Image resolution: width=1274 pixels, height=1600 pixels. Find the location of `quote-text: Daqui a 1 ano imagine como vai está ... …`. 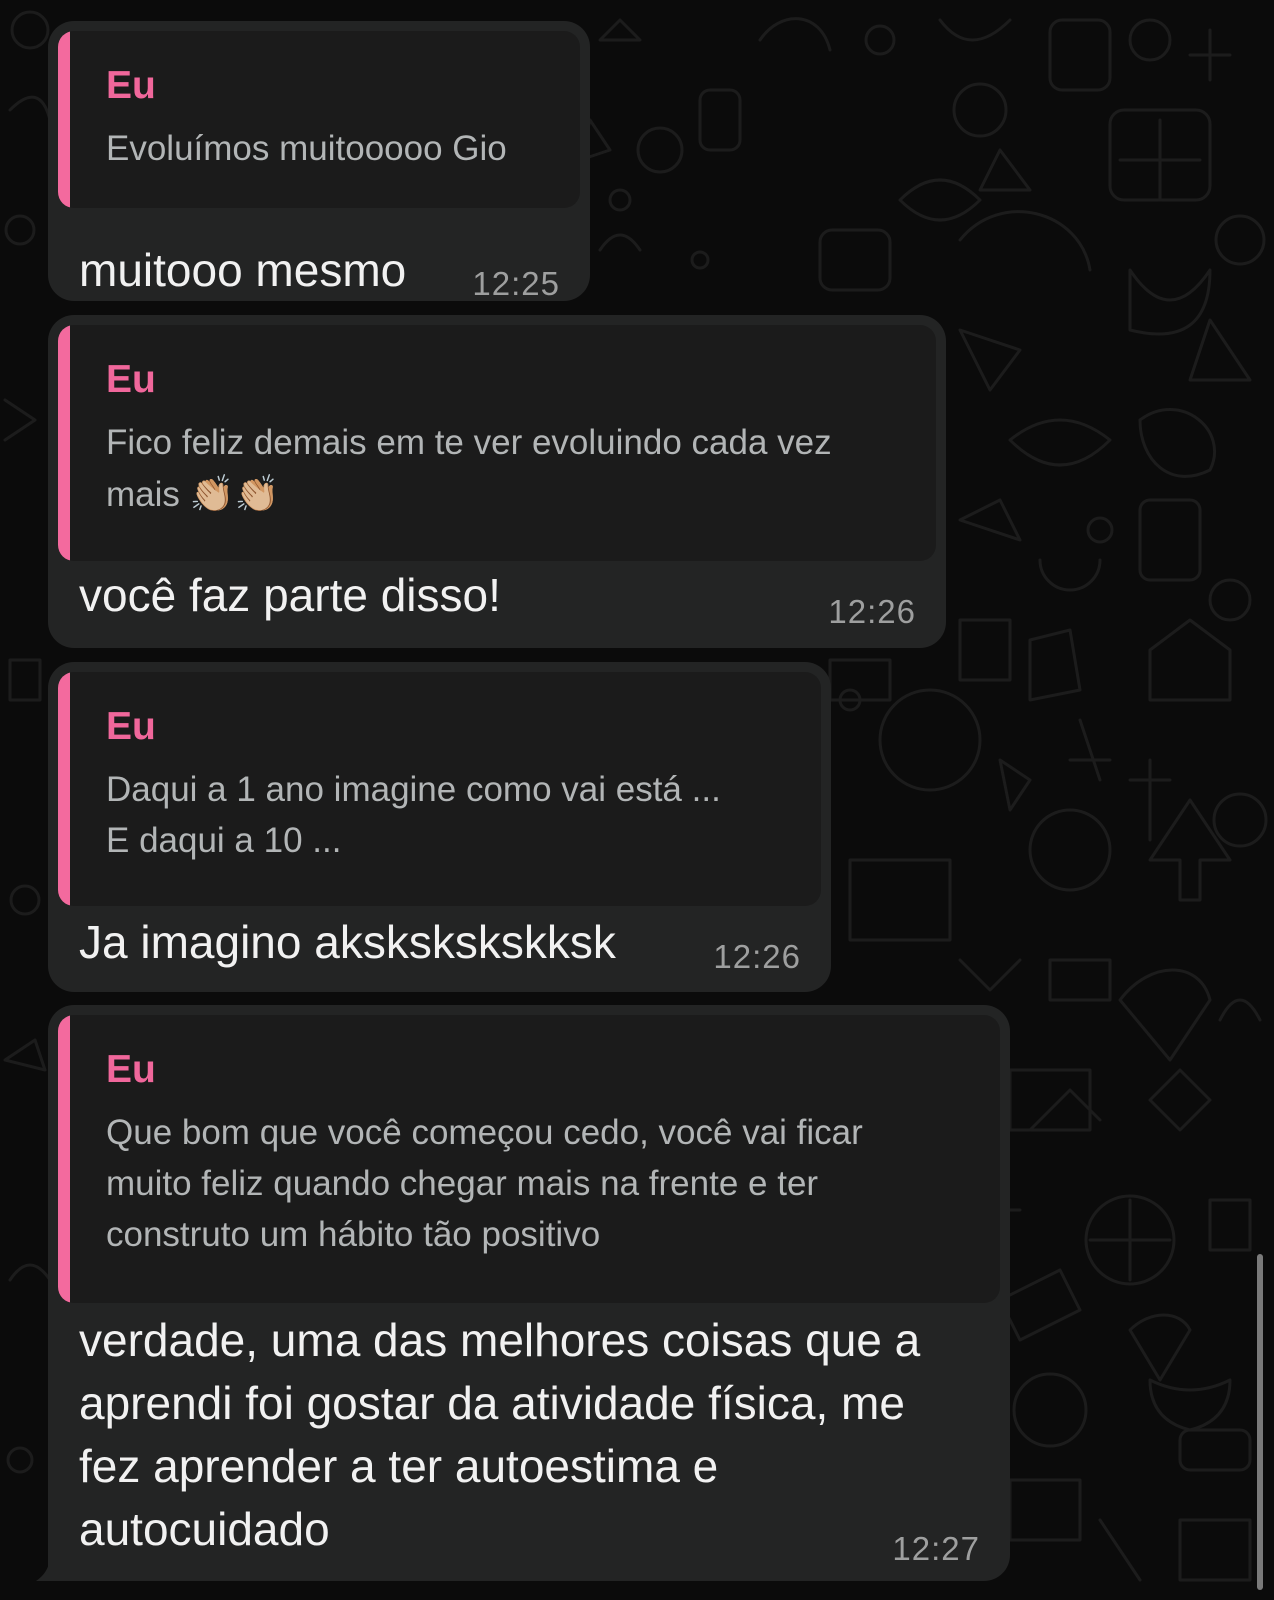

quote-text: Daqui a 1 ano imagine como vai está ... … is located at coordinates (413, 815).